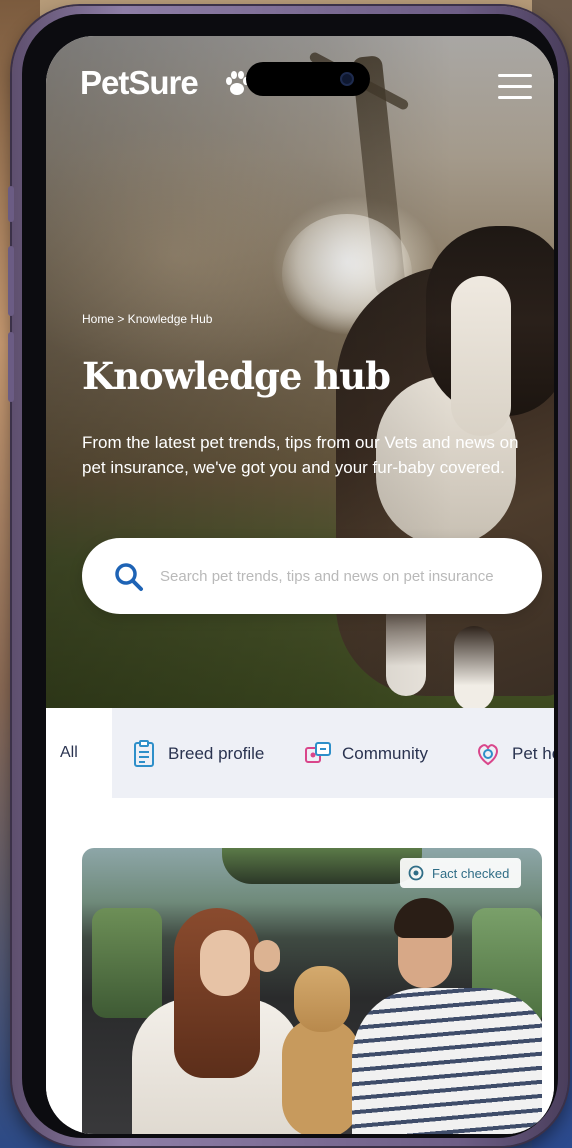  Describe the element at coordinates (340, 576) in the screenshot. I see `search-input` at that location.